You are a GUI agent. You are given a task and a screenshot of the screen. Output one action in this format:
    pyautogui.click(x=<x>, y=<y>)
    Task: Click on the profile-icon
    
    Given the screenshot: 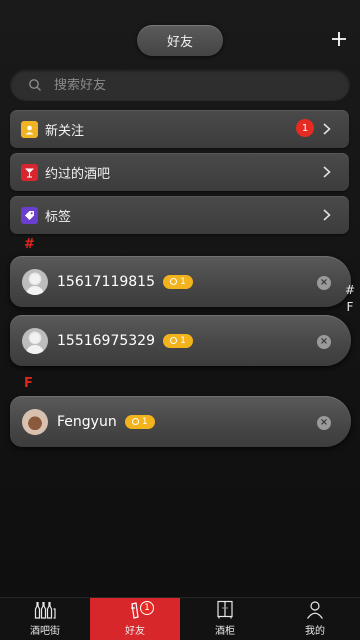 What is the action you would take?
    pyautogui.click(x=315, y=610)
    